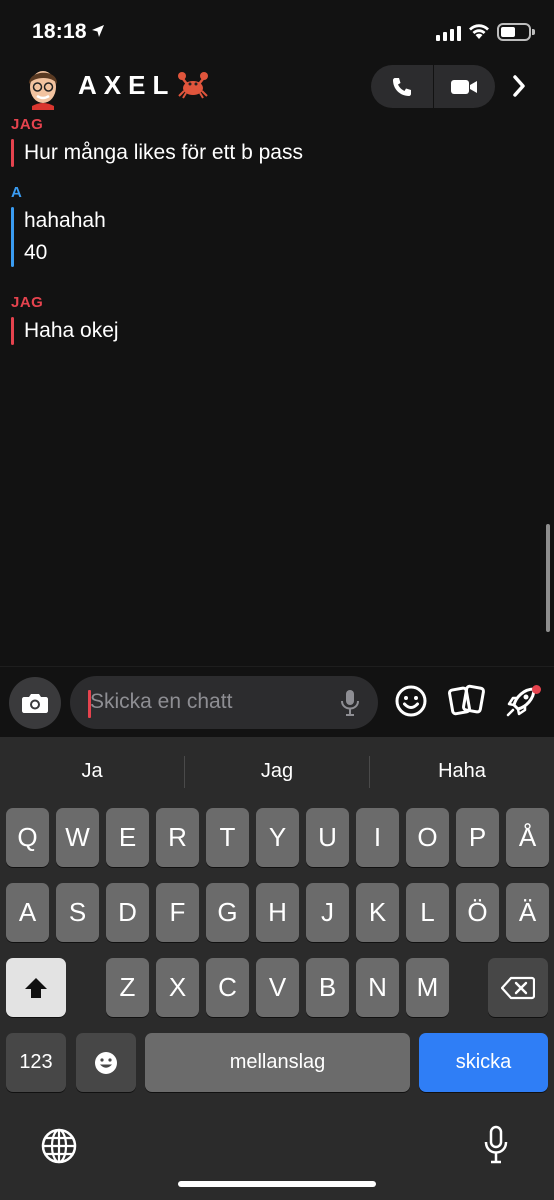 The width and height of the screenshot is (554, 1200). I want to click on key-q: Q, so click(27, 837).